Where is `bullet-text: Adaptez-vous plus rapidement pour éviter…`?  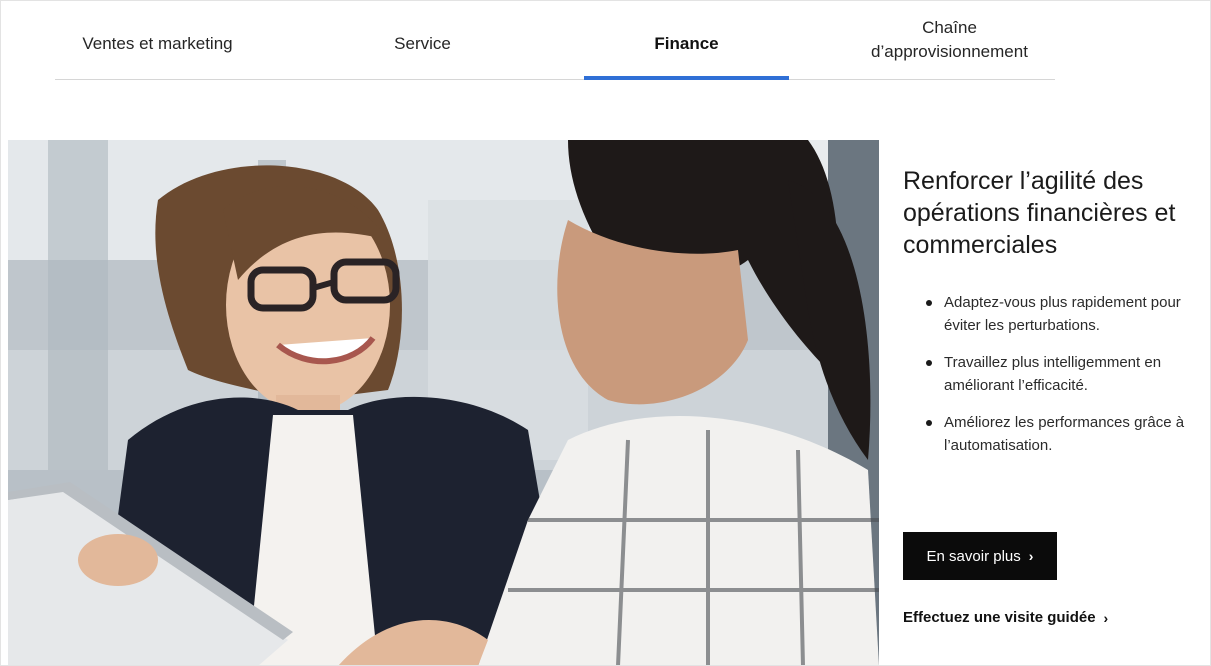
bullet-text: Adaptez-vous plus rapidement pour éviter… is located at coordinates (1062, 314).